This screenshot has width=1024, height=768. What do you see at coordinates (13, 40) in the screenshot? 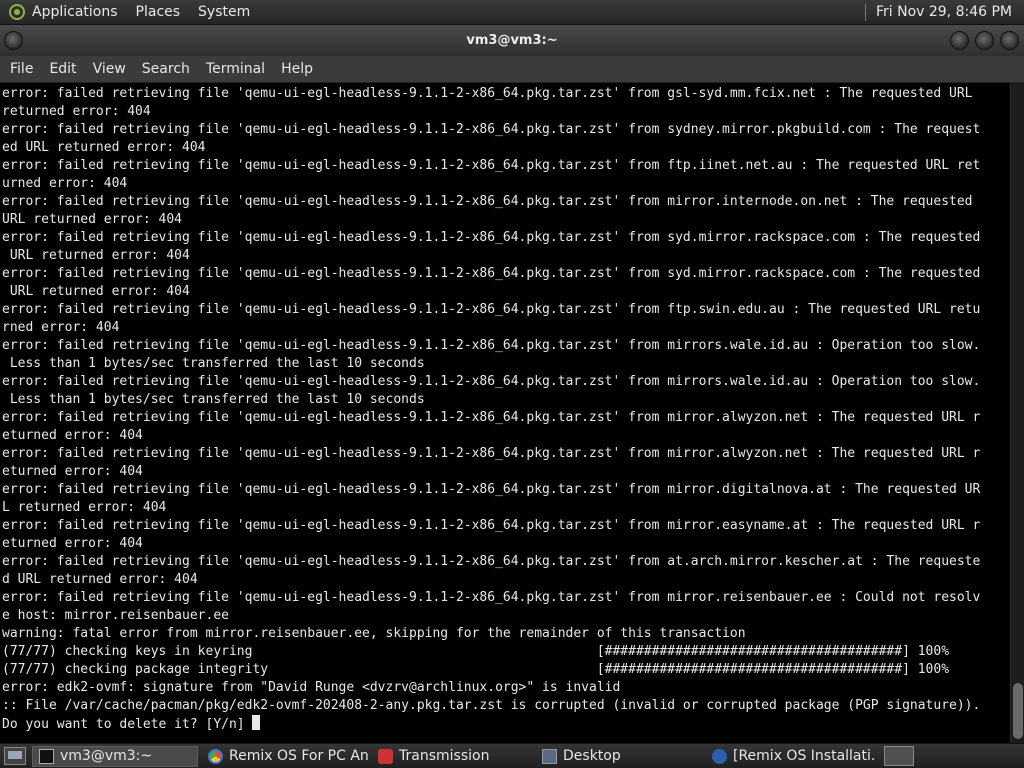
I see `window-menu-icon` at bounding box center [13, 40].